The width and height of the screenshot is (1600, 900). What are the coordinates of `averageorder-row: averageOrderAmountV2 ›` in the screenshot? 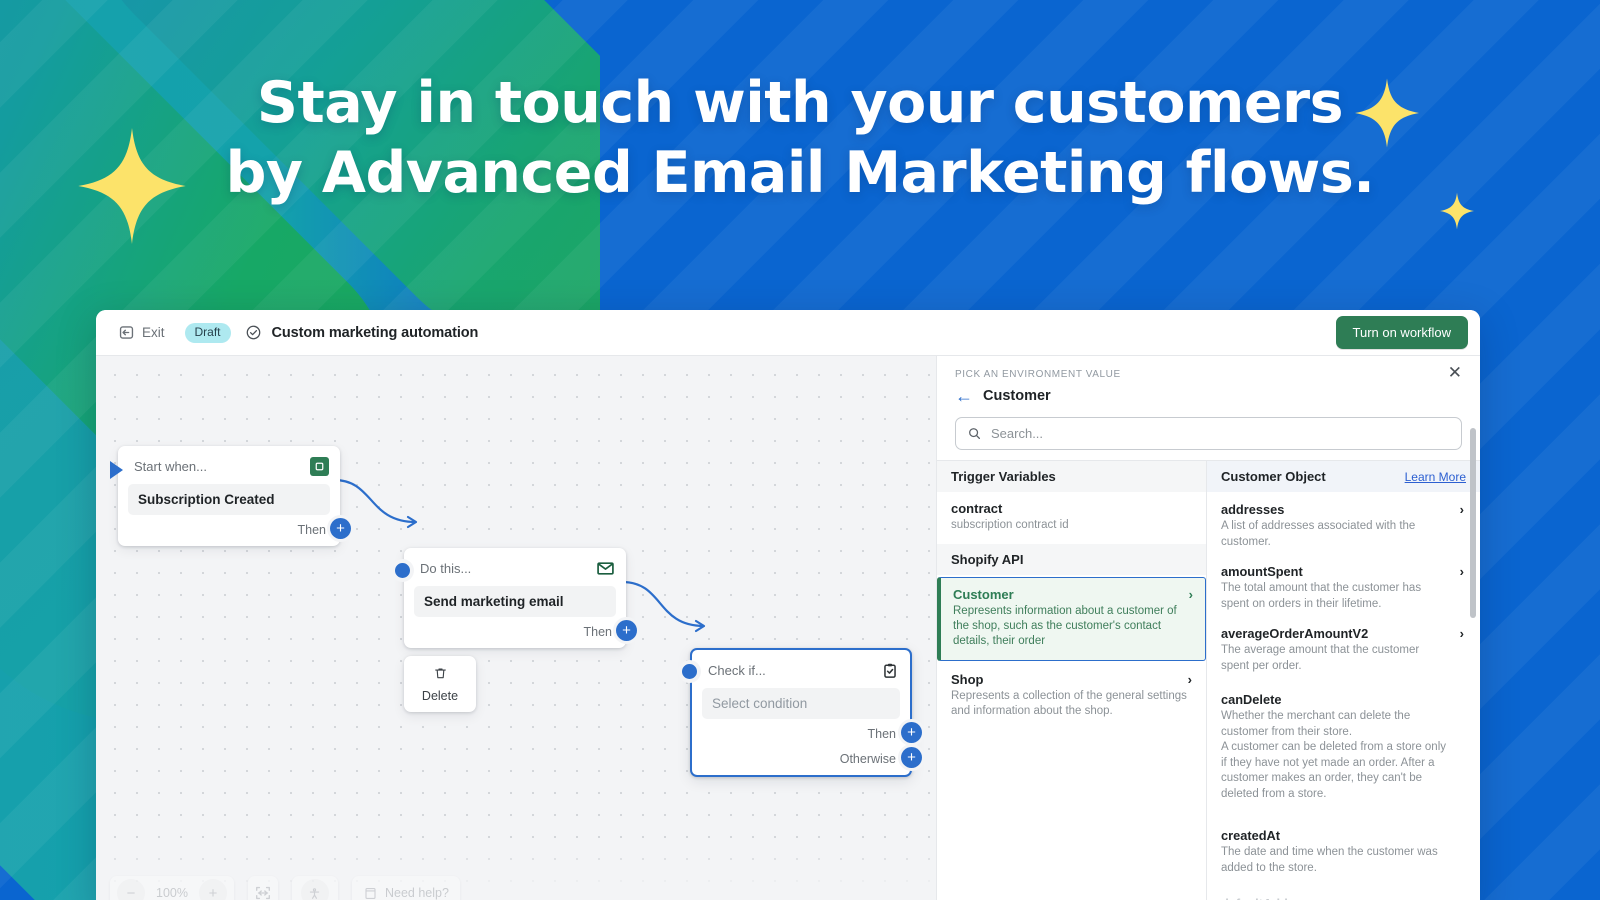 It's located at (1342, 633).